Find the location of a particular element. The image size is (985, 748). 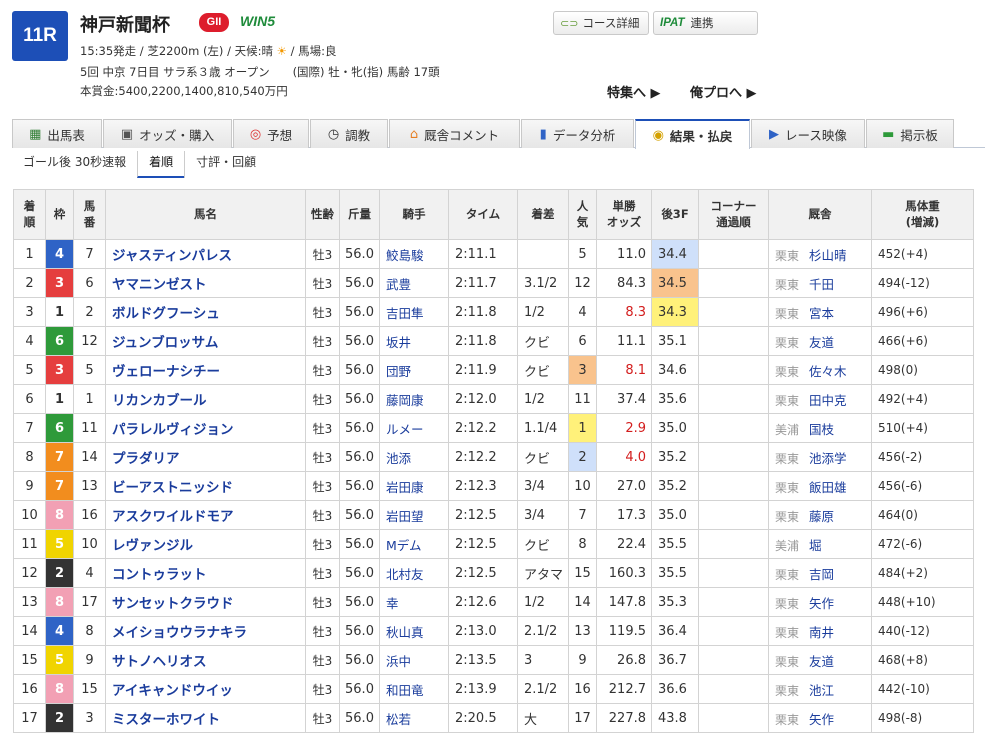

tab-yoso: ◎ 予想 is located at coordinates (271, 133).